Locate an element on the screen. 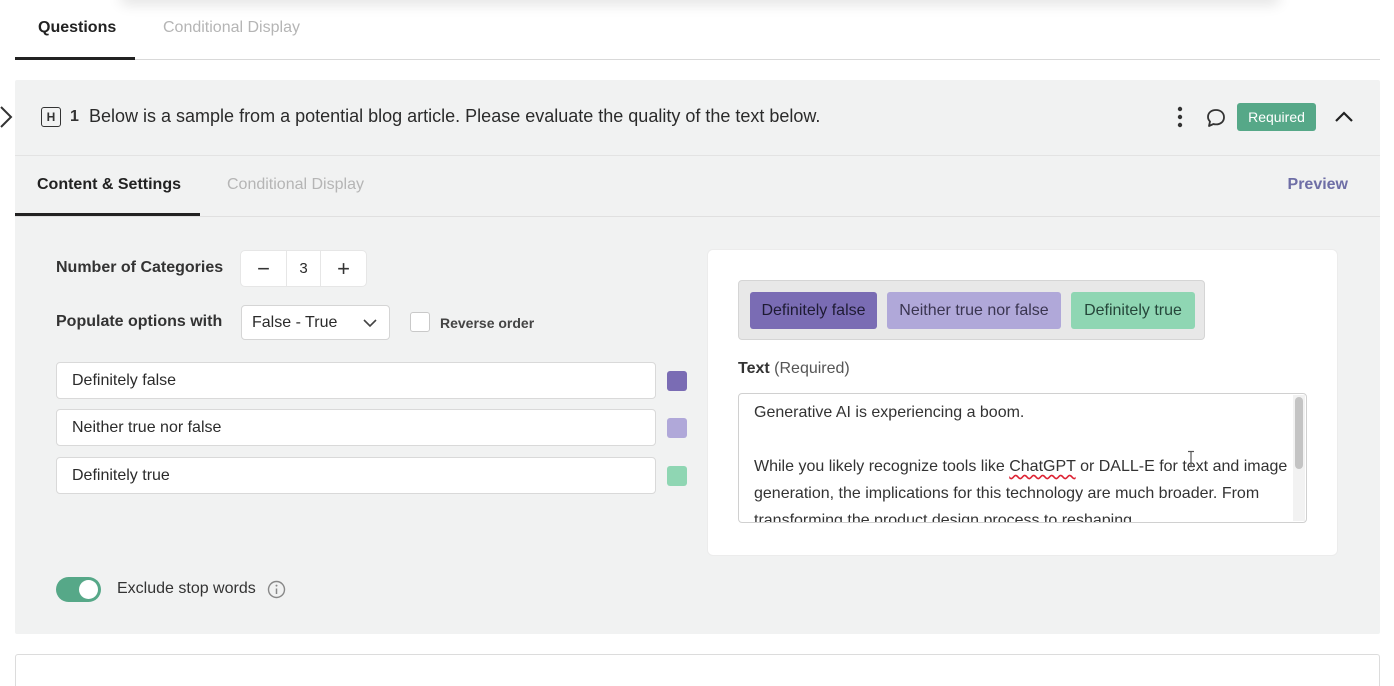 The width and height of the screenshot is (1394, 686). text-area-scrollbar is located at coordinates (1299, 458).